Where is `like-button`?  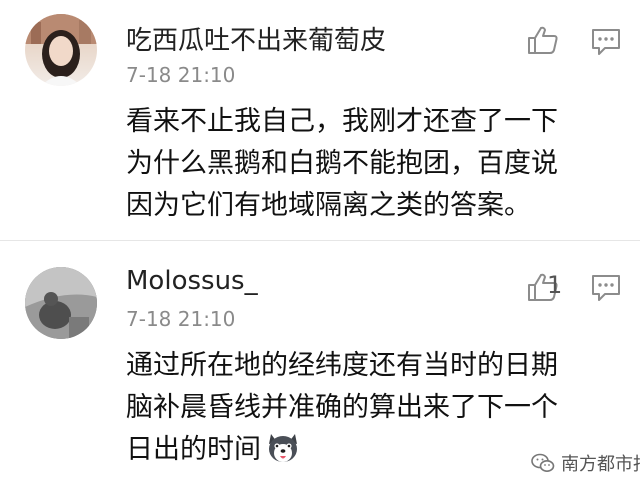 like-button is located at coordinates (543, 40).